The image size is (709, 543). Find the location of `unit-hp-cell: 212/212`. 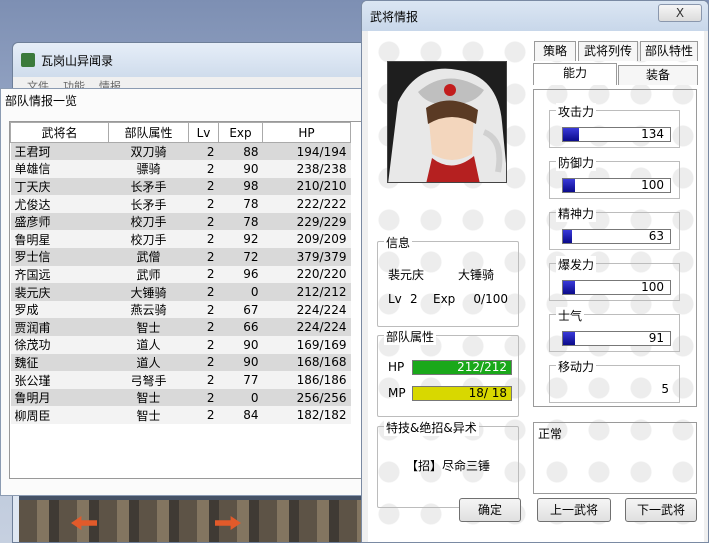

unit-hp-cell: 212/212 is located at coordinates (306, 292).